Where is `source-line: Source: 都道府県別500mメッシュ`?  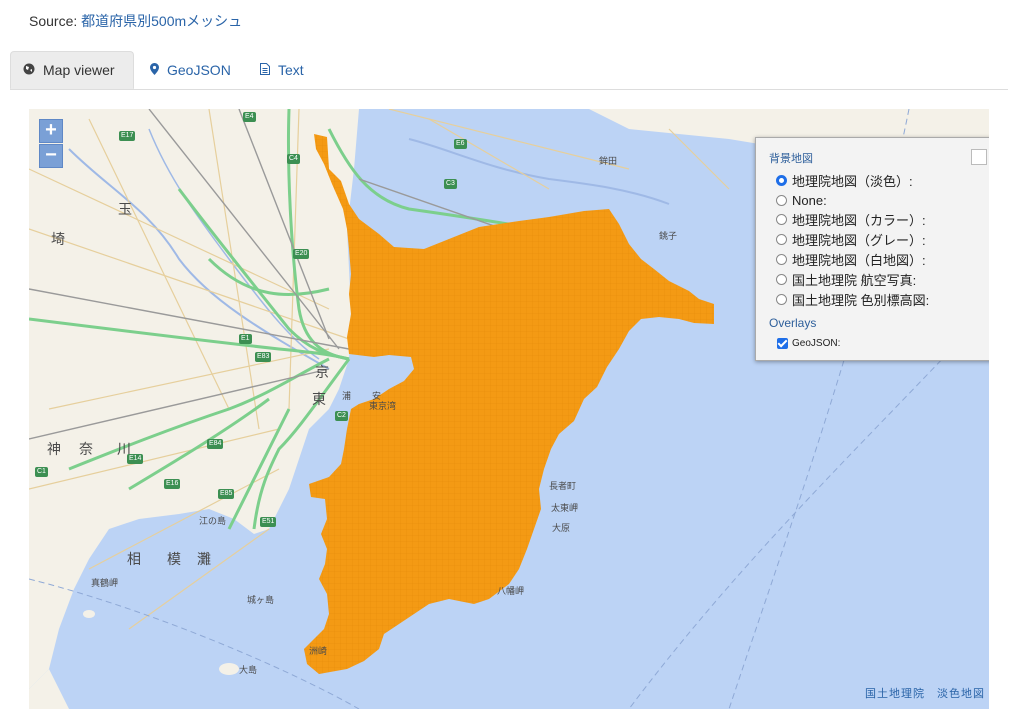
source-line: Source: 都道府県別500mメッシュ is located at coordinates (135, 21).